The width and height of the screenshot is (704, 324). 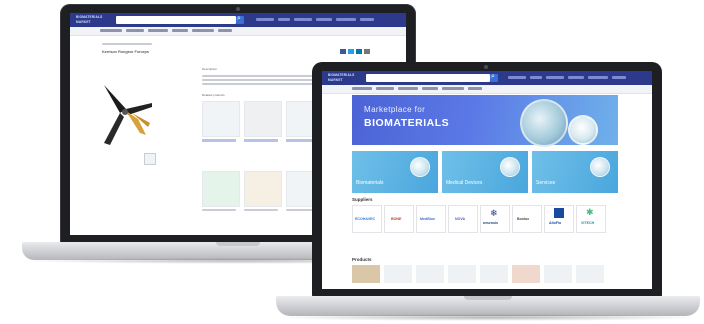 I want to click on hero-photo-small, so click(x=583, y=130).